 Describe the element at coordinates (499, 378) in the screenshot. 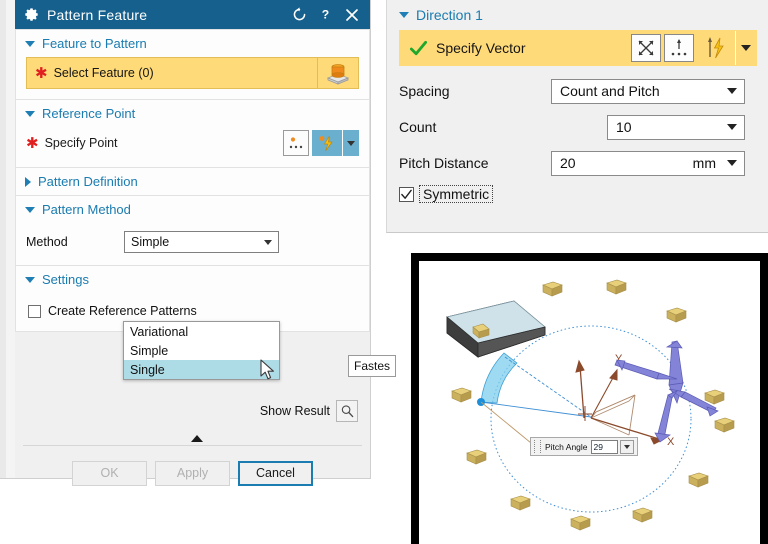

I see `angle-sweep` at that location.